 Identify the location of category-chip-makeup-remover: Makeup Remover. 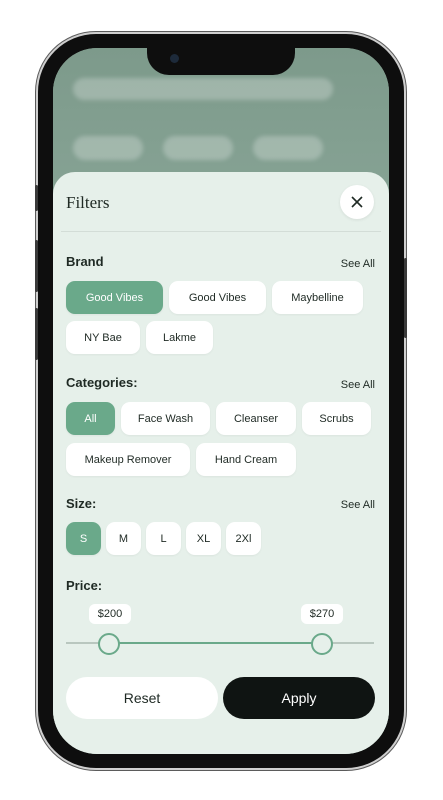
(128, 459).